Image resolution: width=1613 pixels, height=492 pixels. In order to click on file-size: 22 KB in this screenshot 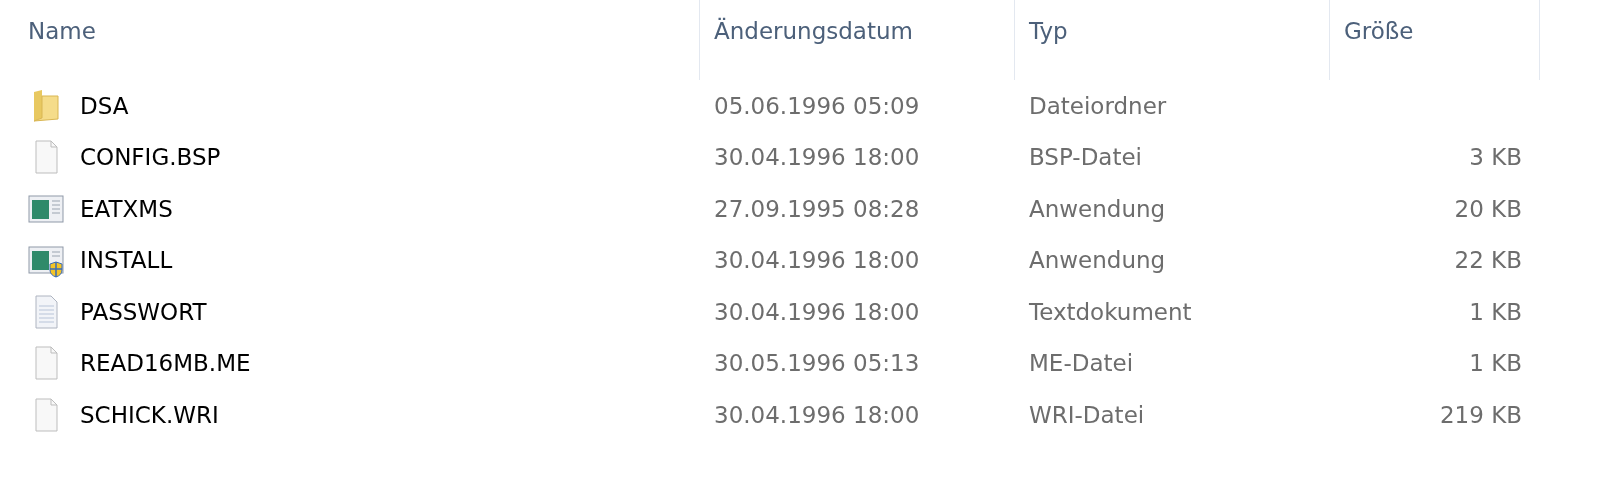, I will do `click(1488, 260)`.